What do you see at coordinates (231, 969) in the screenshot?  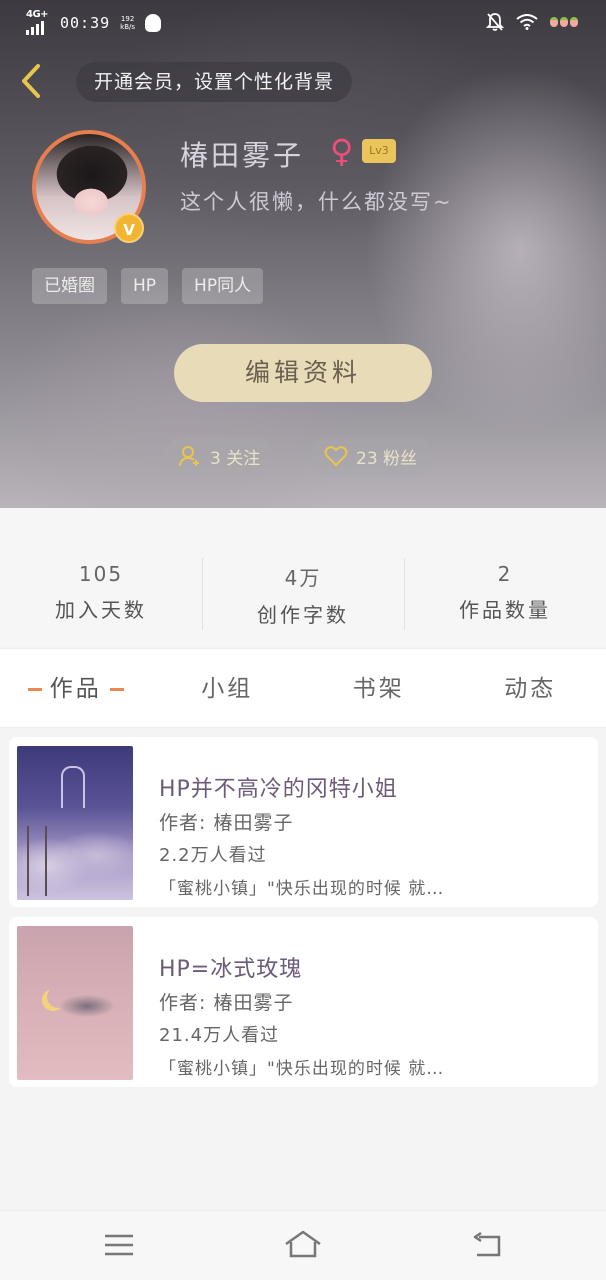 I see `work-title: HP=冰式玫瑰` at bounding box center [231, 969].